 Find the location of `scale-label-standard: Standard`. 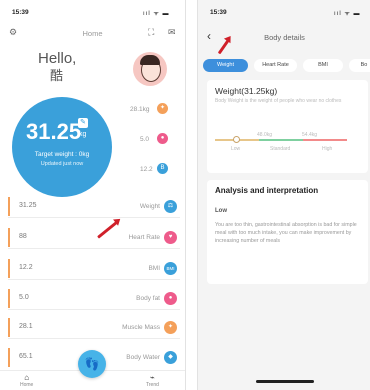

scale-label-standard: Standard is located at coordinates (280, 149).